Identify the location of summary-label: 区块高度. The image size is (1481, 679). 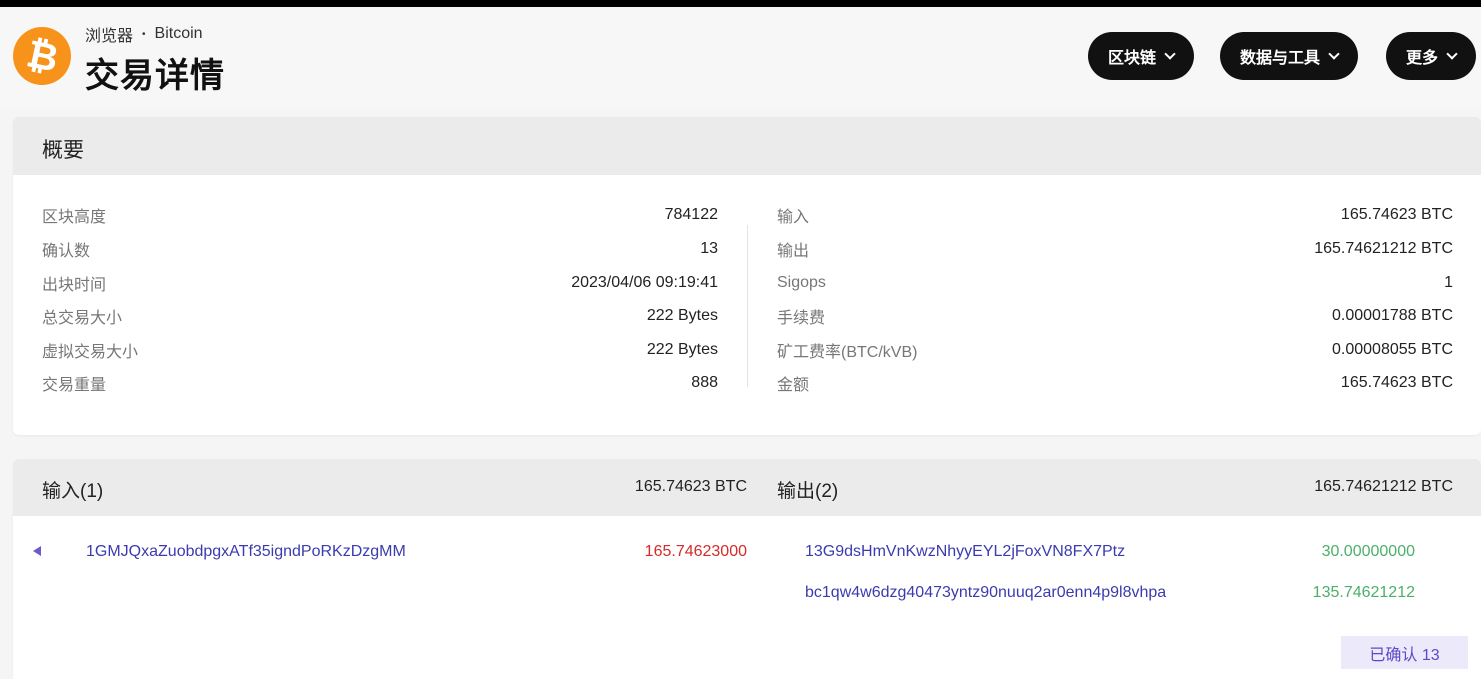
(74, 217).